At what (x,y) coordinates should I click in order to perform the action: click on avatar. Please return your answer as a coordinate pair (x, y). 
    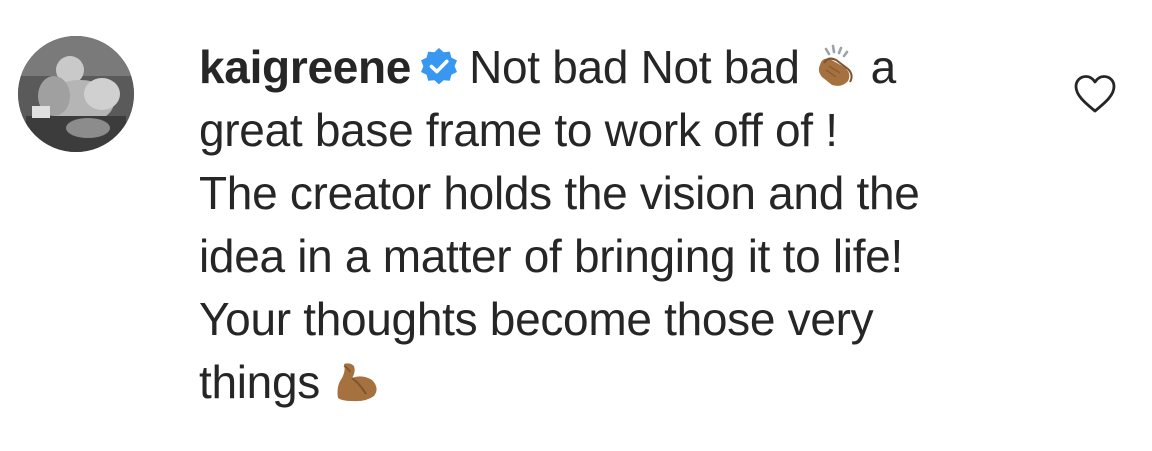
    Looking at the image, I should click on (76, 94).